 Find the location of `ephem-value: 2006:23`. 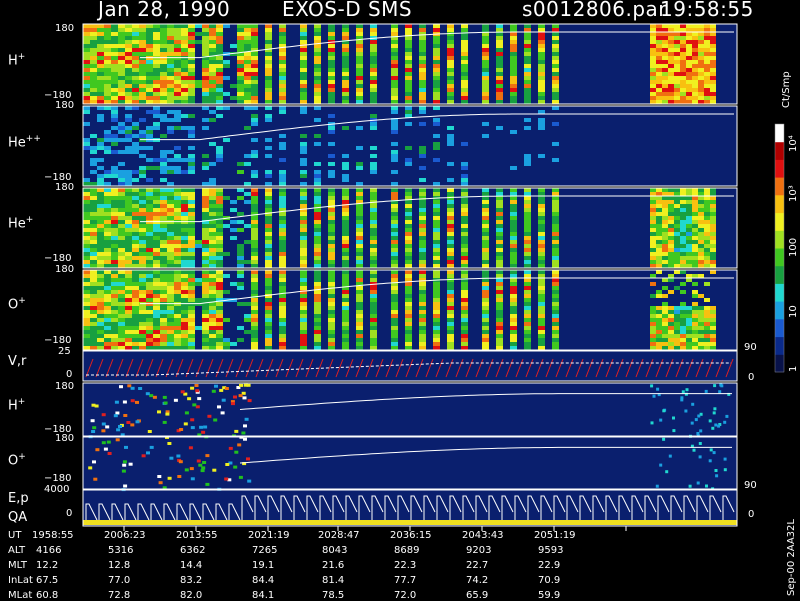

ephem-value: 2006:23 is located at coordinates (125, 535).